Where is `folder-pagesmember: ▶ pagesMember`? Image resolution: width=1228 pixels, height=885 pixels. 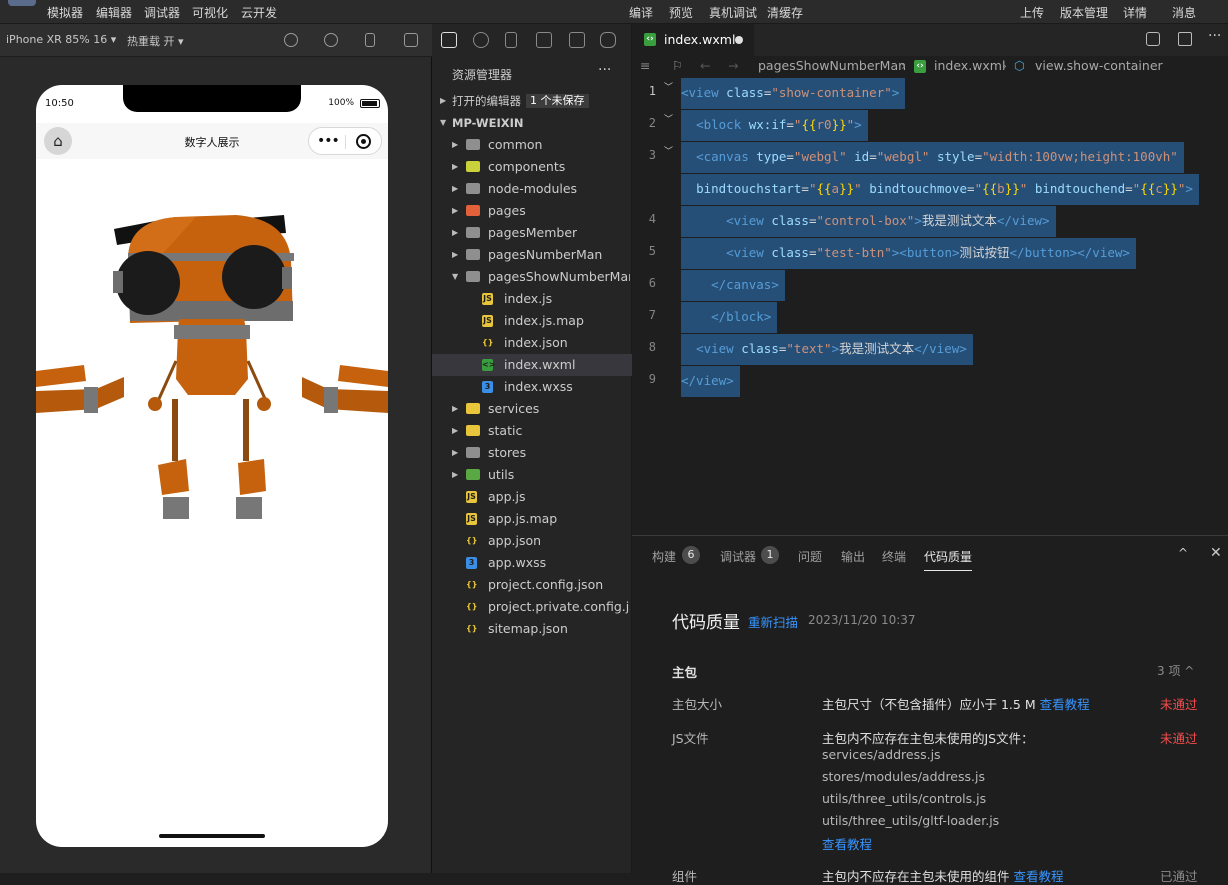 folder-pagesmember: ▶ pagesMember is located at coordinates (532, 233).